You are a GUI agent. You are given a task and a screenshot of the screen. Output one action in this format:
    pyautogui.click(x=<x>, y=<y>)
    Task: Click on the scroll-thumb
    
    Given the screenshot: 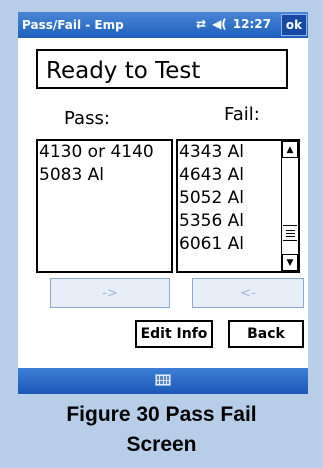 What is the action you would take?
    pyautogui.click(x=290, y=233)
    